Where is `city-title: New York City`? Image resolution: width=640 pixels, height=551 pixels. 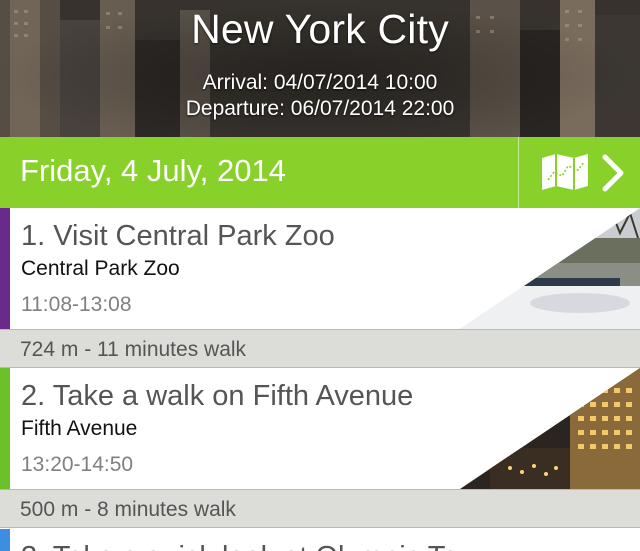 city-title: New York City is located at coordinates (320, 29).